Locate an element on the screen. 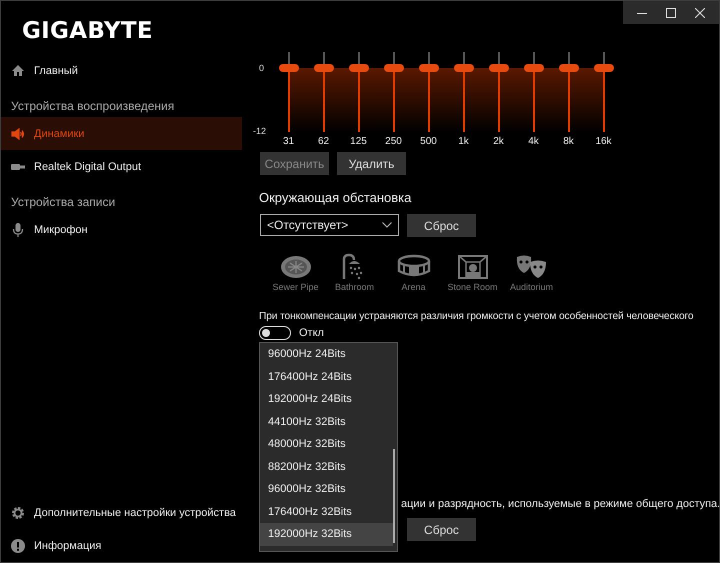  maximize-icon is located at coordinates (671, 13).